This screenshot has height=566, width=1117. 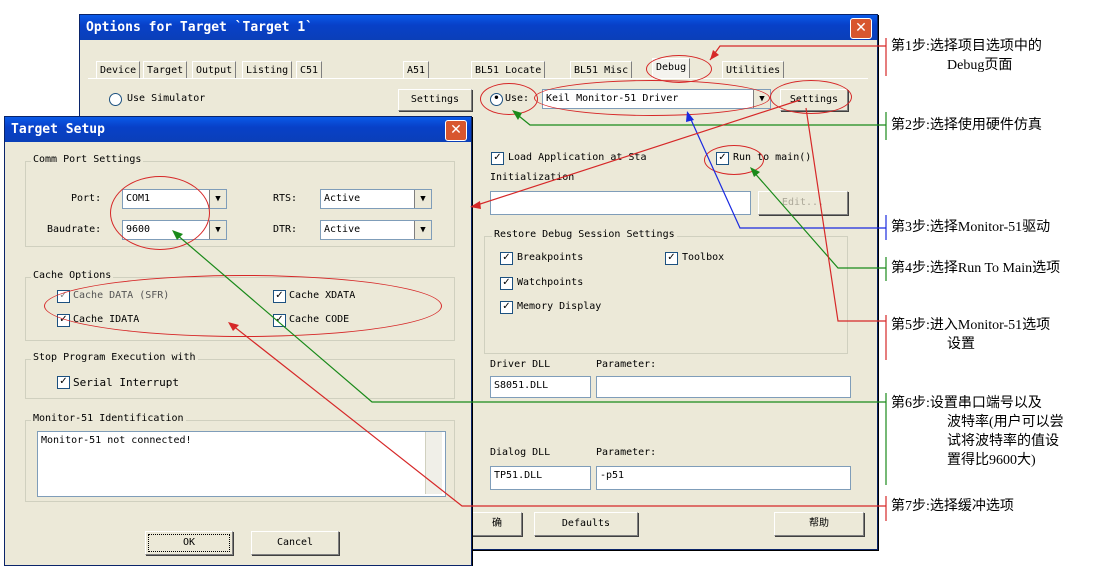 What do you see at coordinates (966, 403) in the screenshot?
I see `step-6-label: 第6步:设置串口端号以及` at bounding box center [966, 403].